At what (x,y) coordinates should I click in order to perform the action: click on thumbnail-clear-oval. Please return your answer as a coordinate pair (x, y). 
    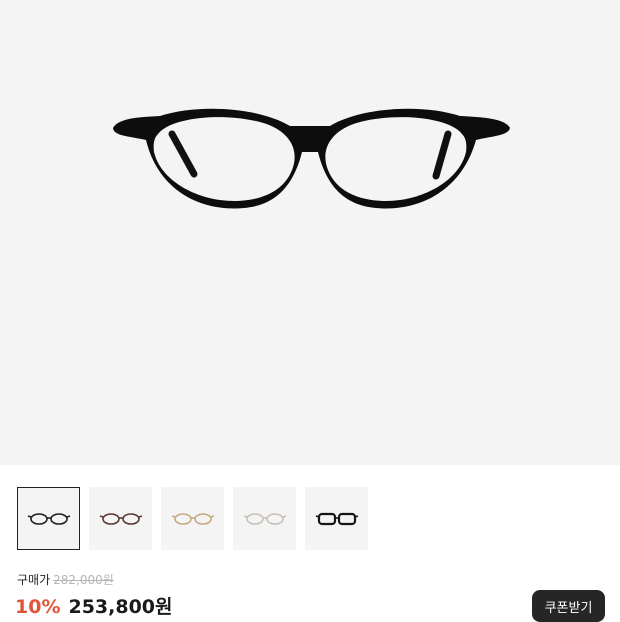
    Looking at the image, I should click on (264, 518).